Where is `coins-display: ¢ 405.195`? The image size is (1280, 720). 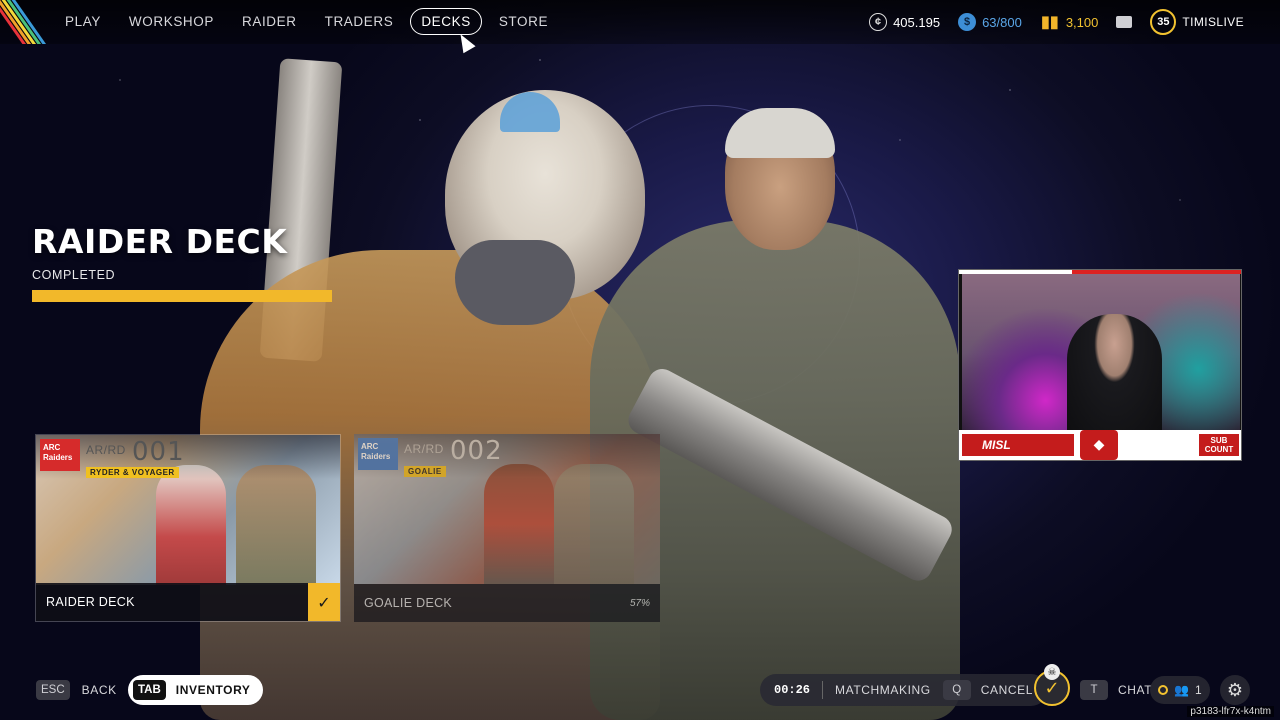 coins-display: ¢ 405.195 is located at coordinates (904, 22).